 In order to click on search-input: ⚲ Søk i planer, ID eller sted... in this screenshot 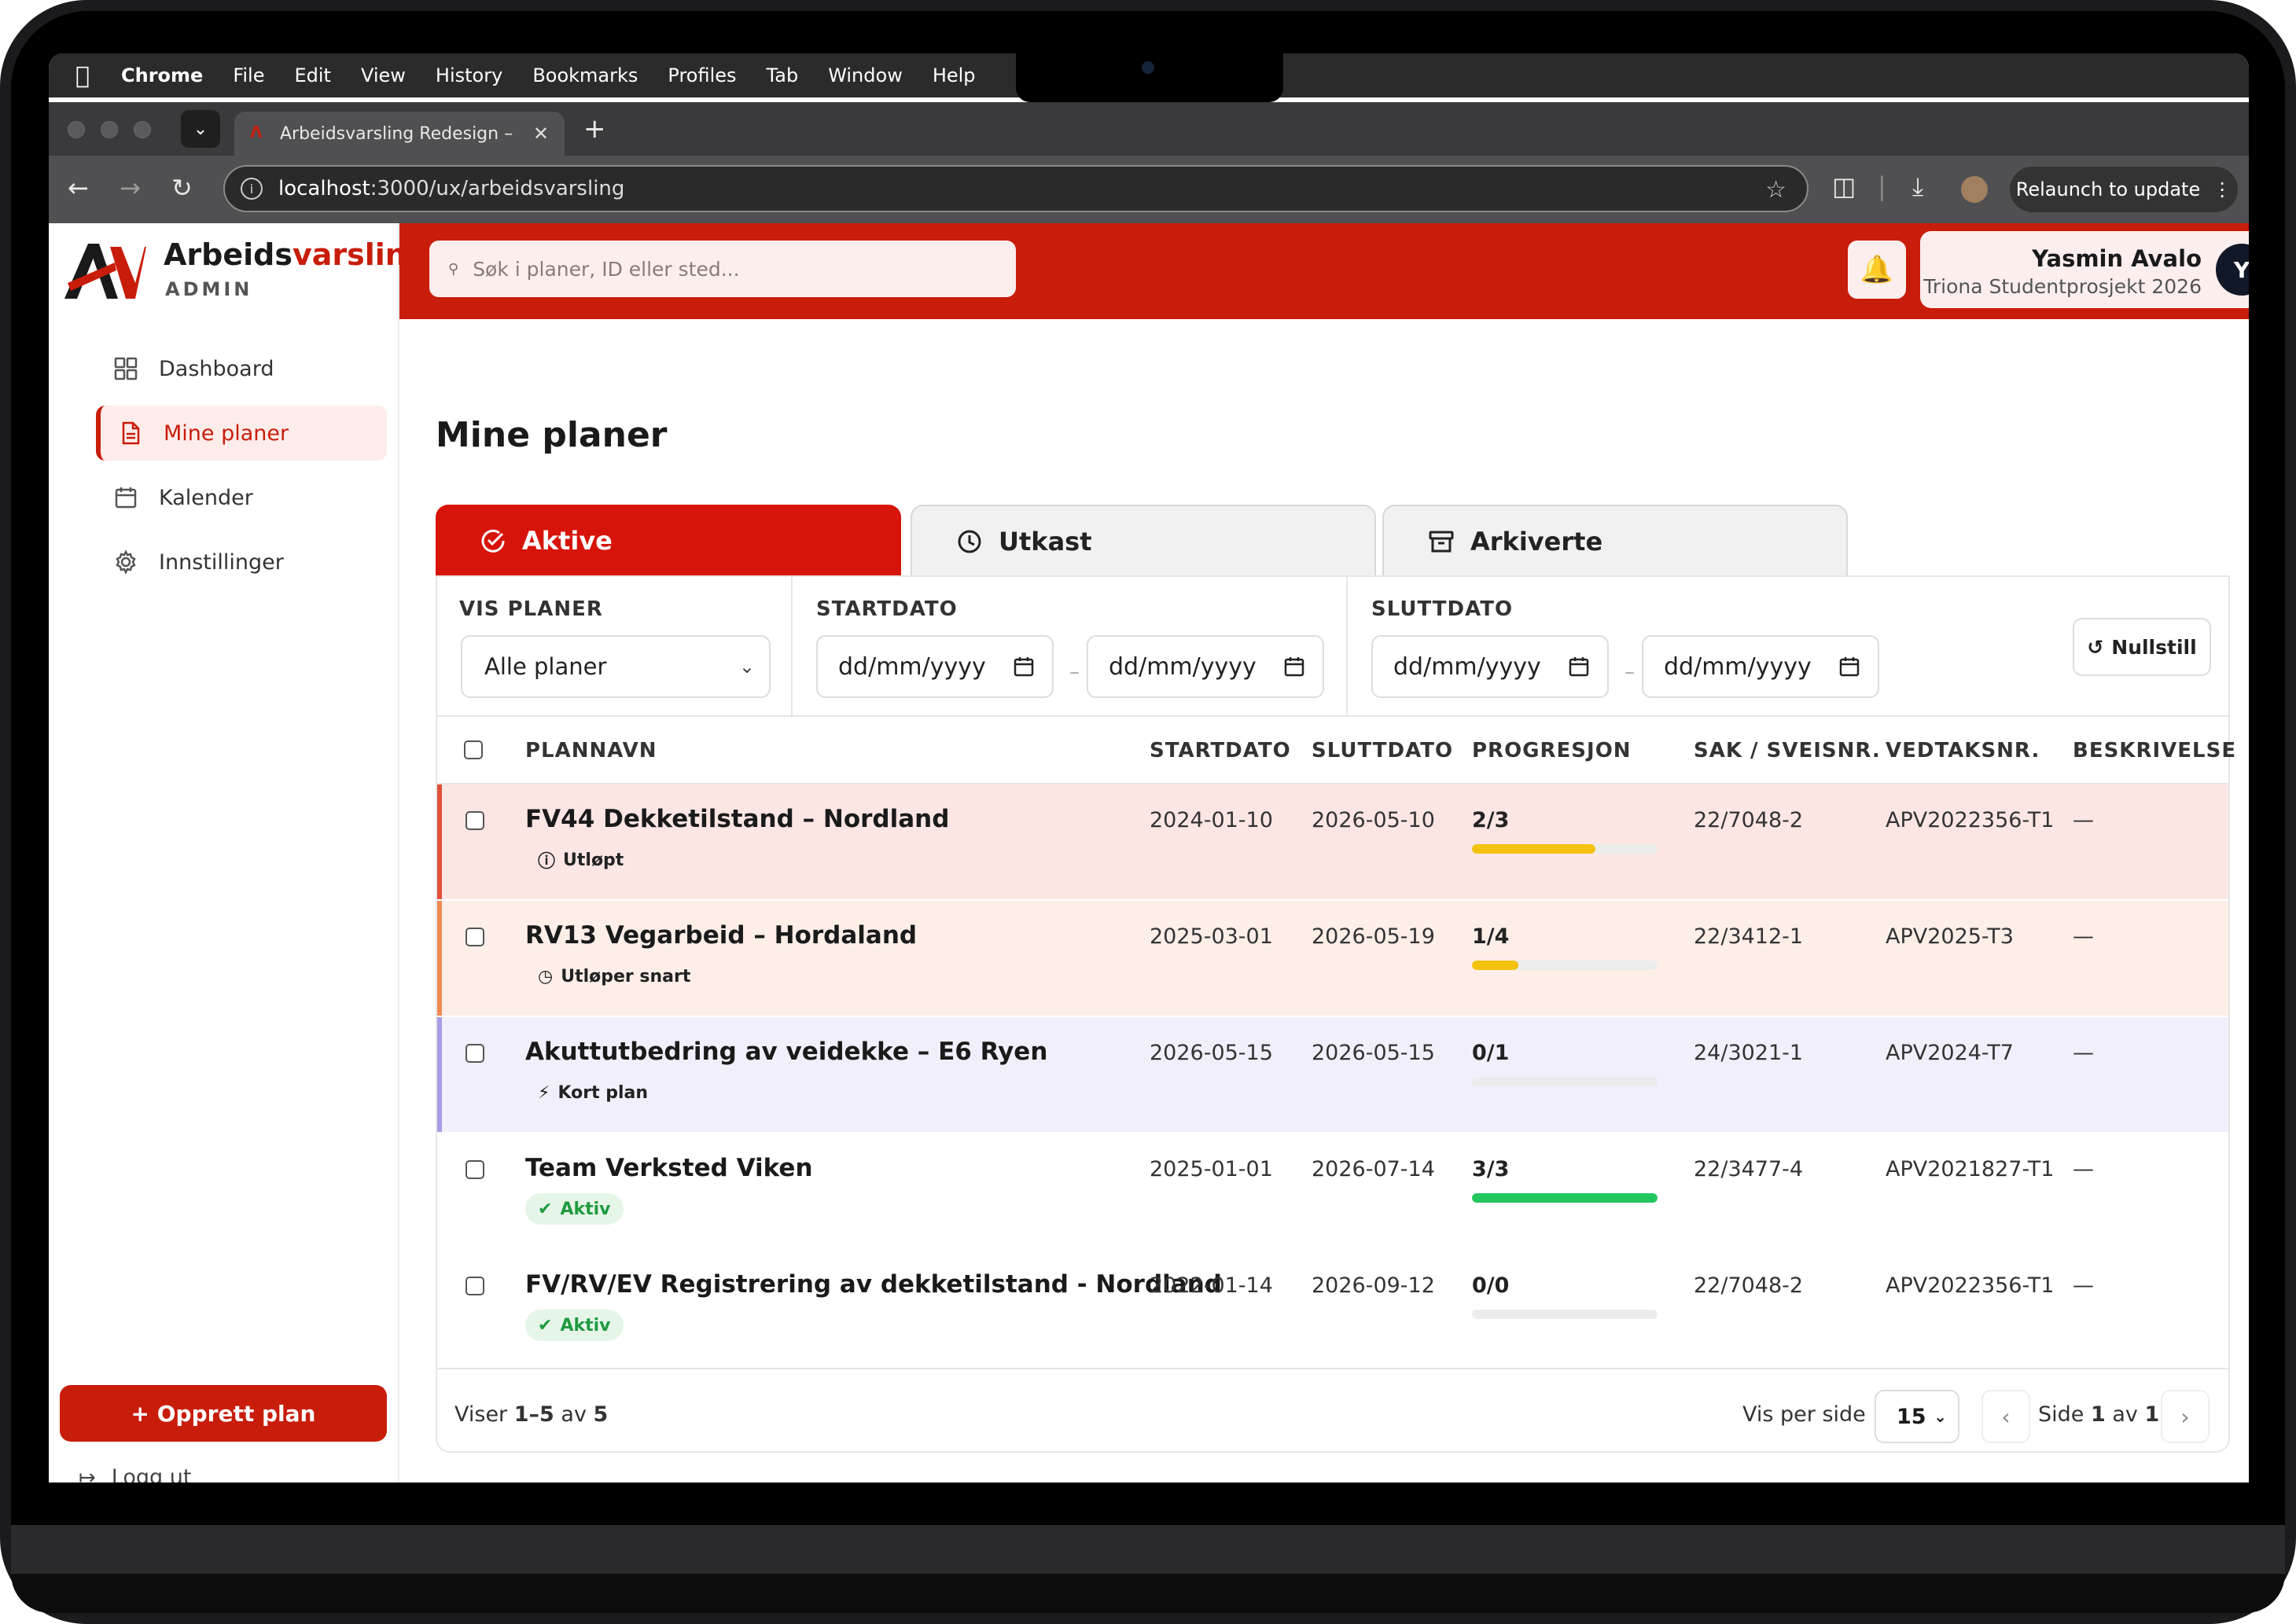, I will do `click(722, 269)`.